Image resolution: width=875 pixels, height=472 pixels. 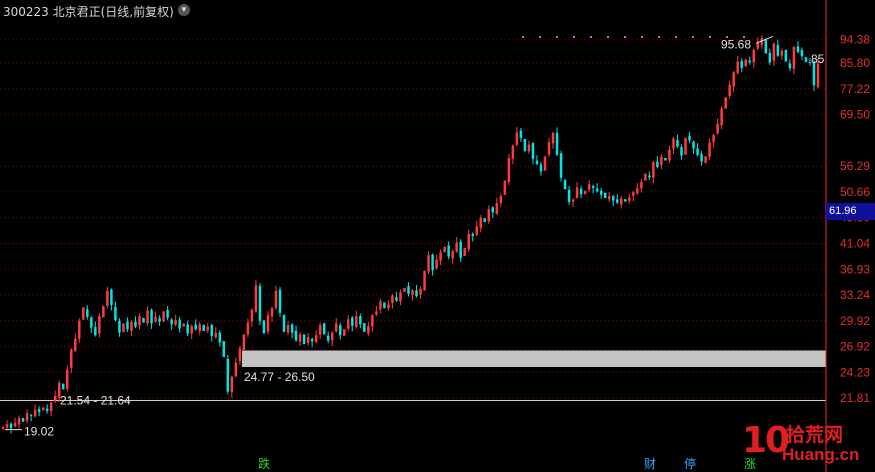 What do you see at coordinates (855, 295) in the screenshot?
I see `y-tick-label: 33.24` at bounding box center [855, 295].